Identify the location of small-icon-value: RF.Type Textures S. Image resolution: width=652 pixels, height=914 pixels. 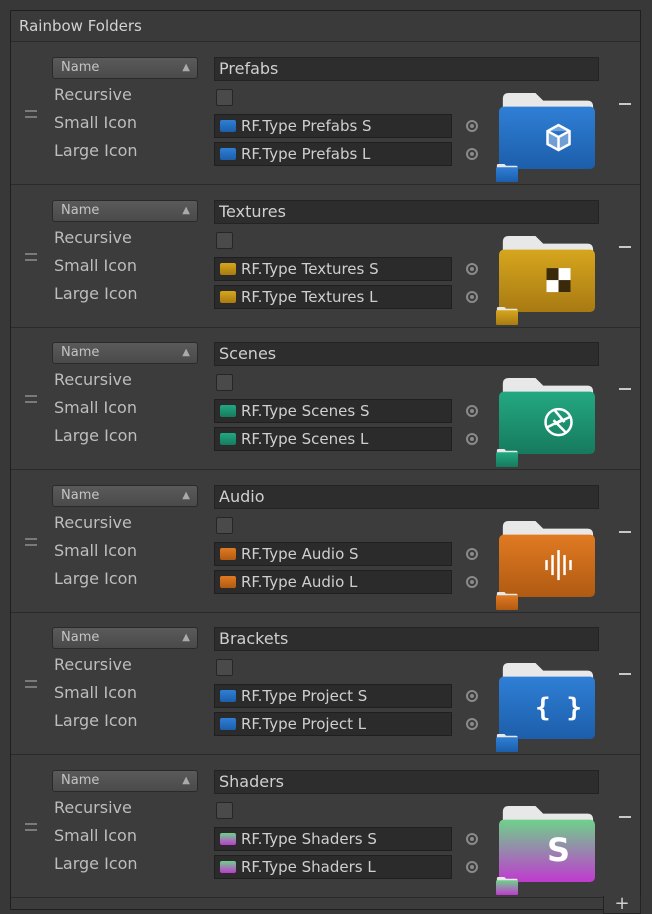
(310, 268).